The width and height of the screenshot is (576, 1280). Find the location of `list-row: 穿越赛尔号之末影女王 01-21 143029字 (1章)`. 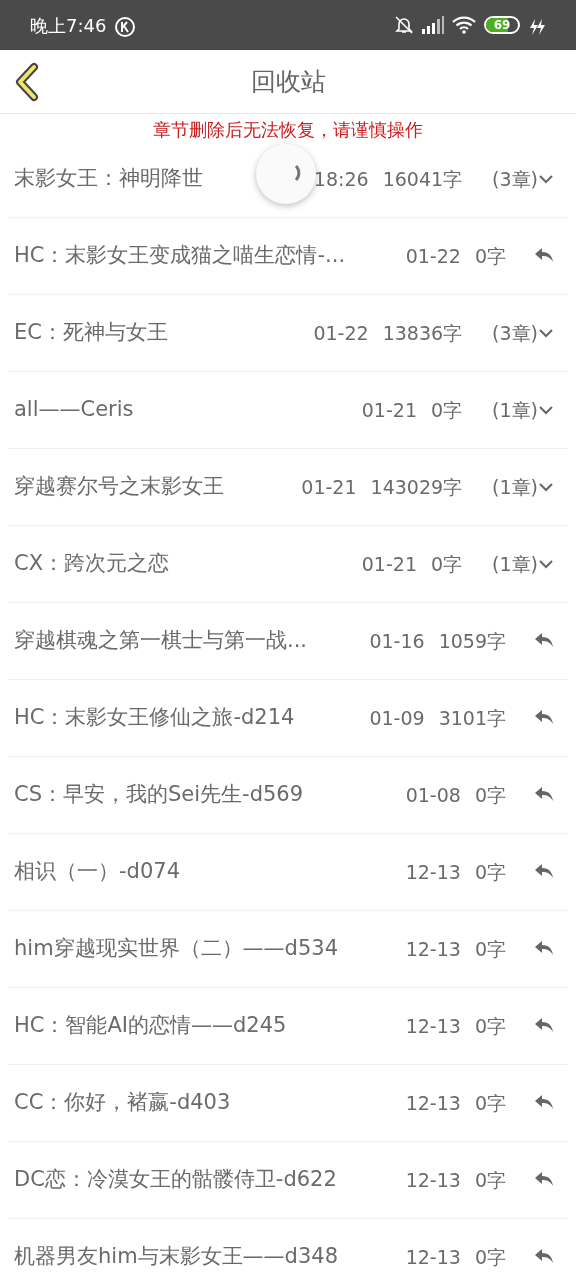

list-row: 穿越赛尔号之末影女王 01-21 143029字 (1章) is located at coordinates (288, 487).